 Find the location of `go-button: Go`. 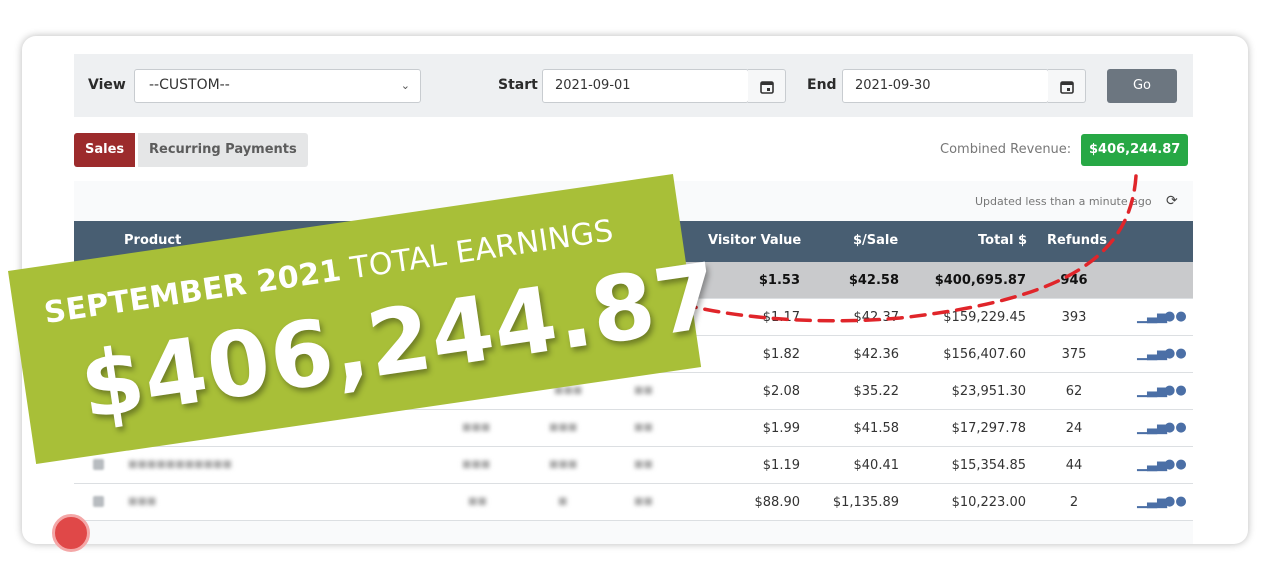

go-button: Go is located at coordinates (1142, 86).